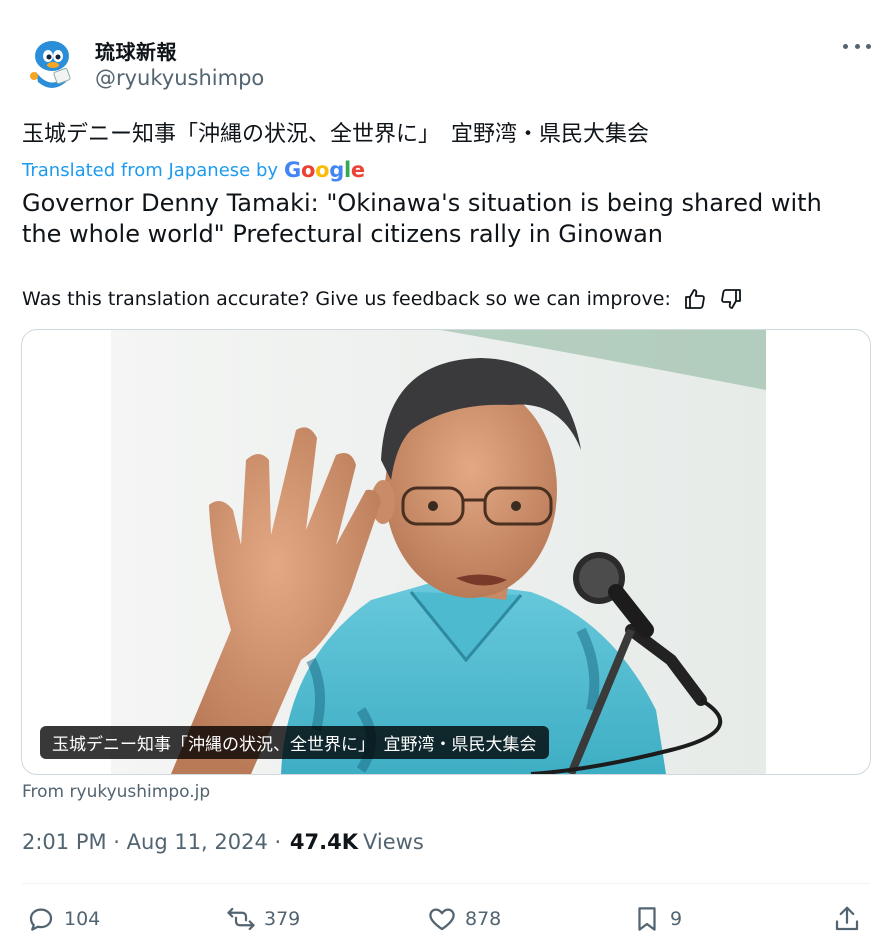 The width and height of the screenshot is (892, 952). I want to click on like-count: 878, so click(483, 919).